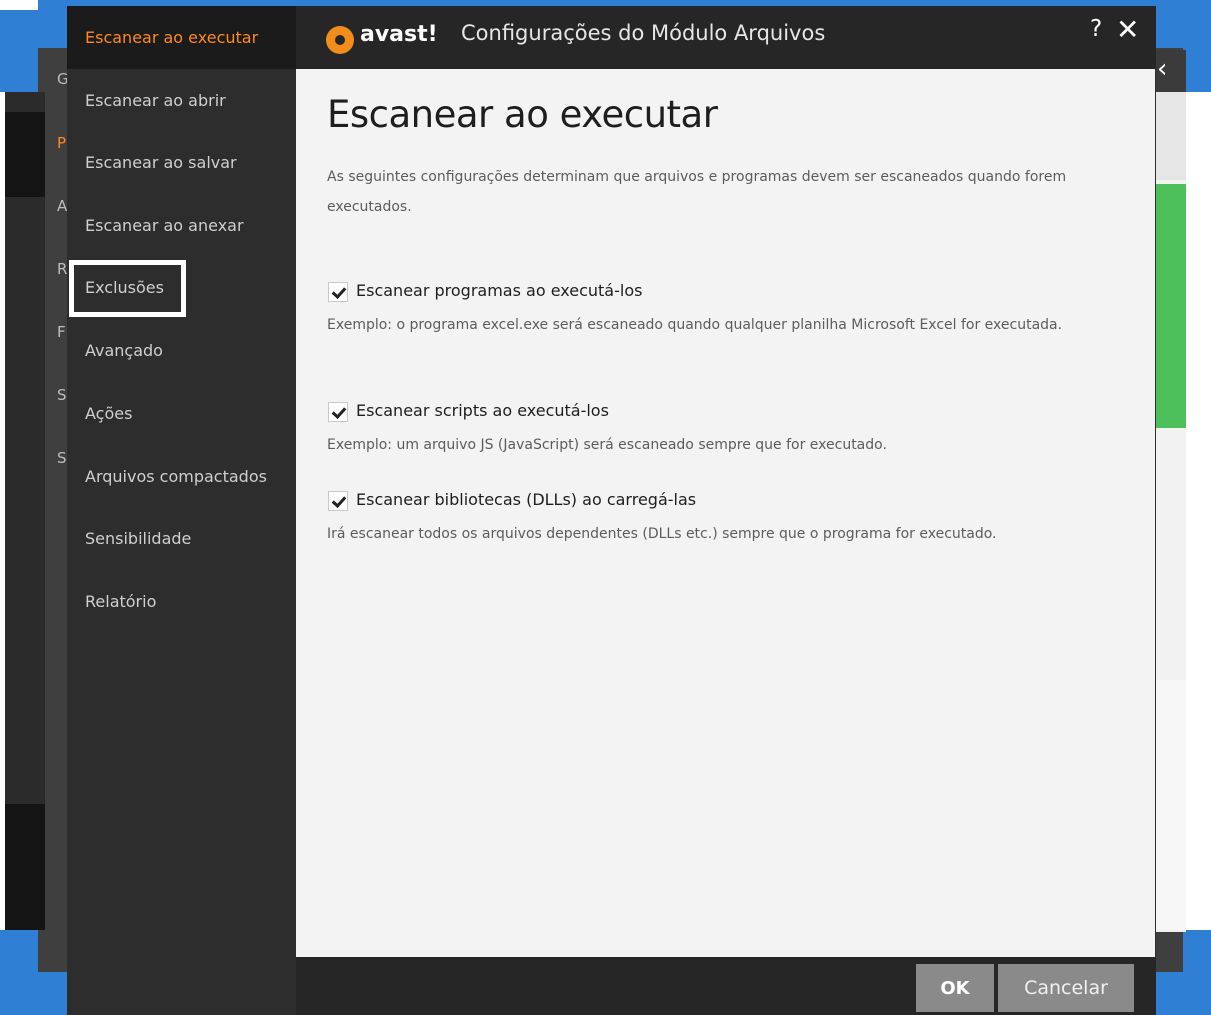  I want to click on sidebar-item-avancado: Avançado, so click(124, 351).